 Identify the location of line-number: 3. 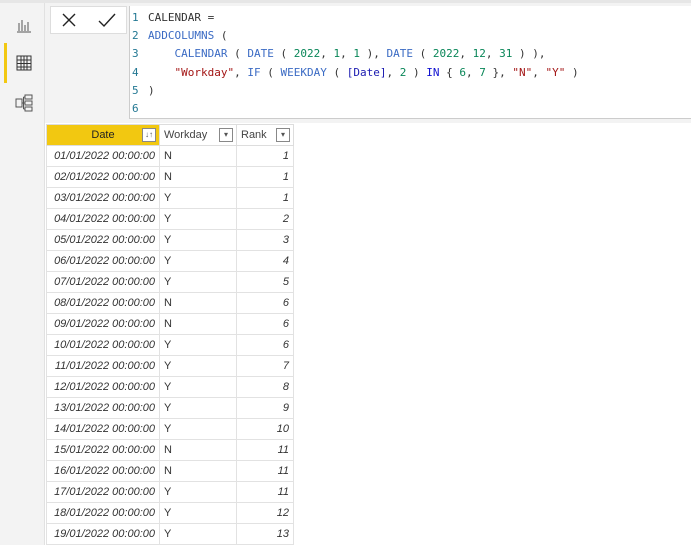
(135, 54).